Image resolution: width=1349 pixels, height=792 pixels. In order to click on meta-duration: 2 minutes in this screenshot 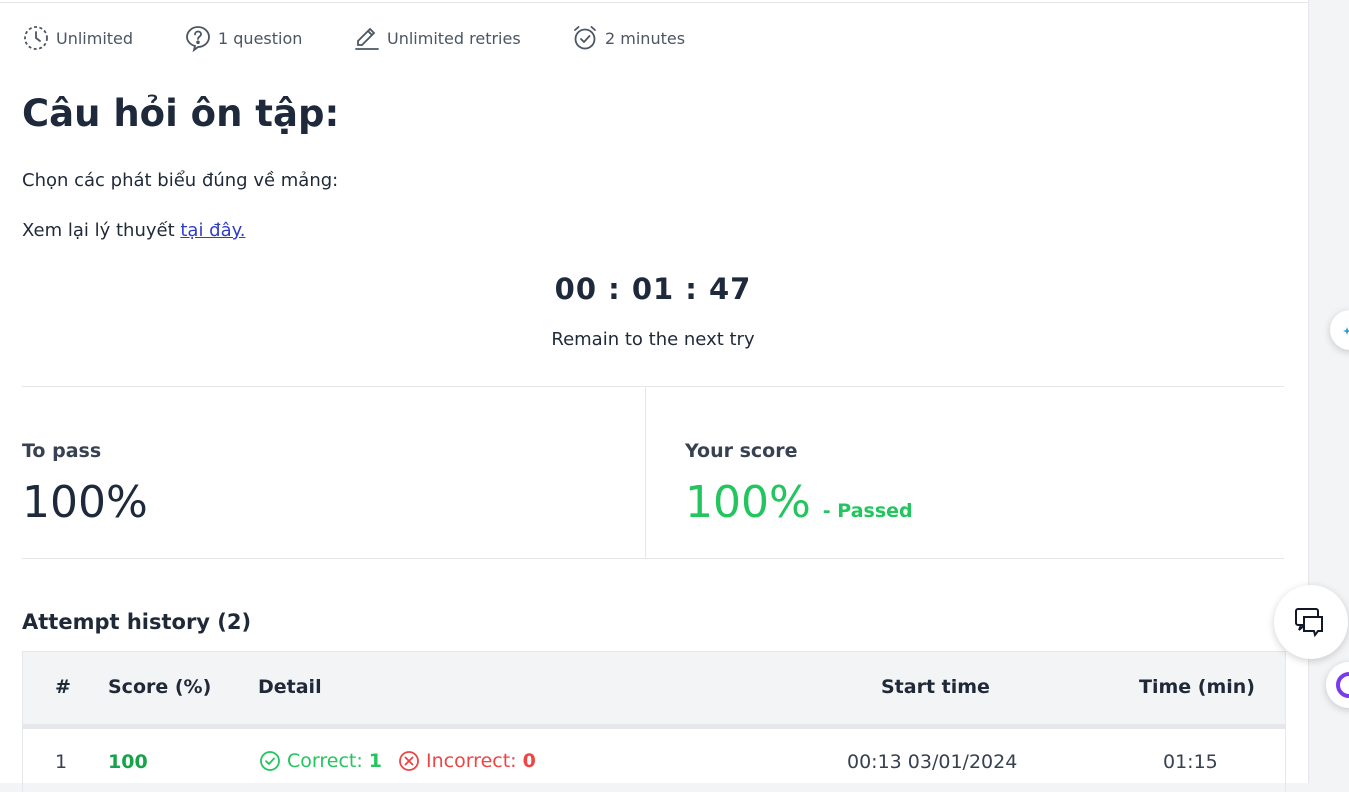, I will do `click(628, 38)`.